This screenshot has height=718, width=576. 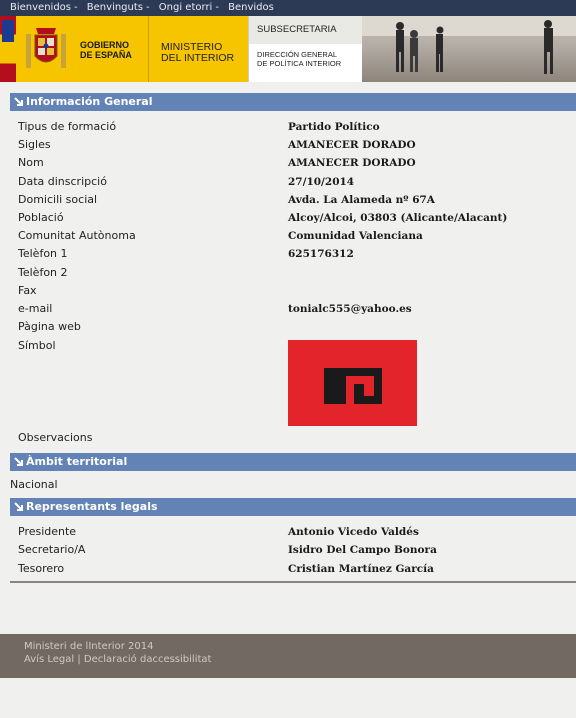 I want to click on field-label: Telèfon 1, so click(x=43, y=253).